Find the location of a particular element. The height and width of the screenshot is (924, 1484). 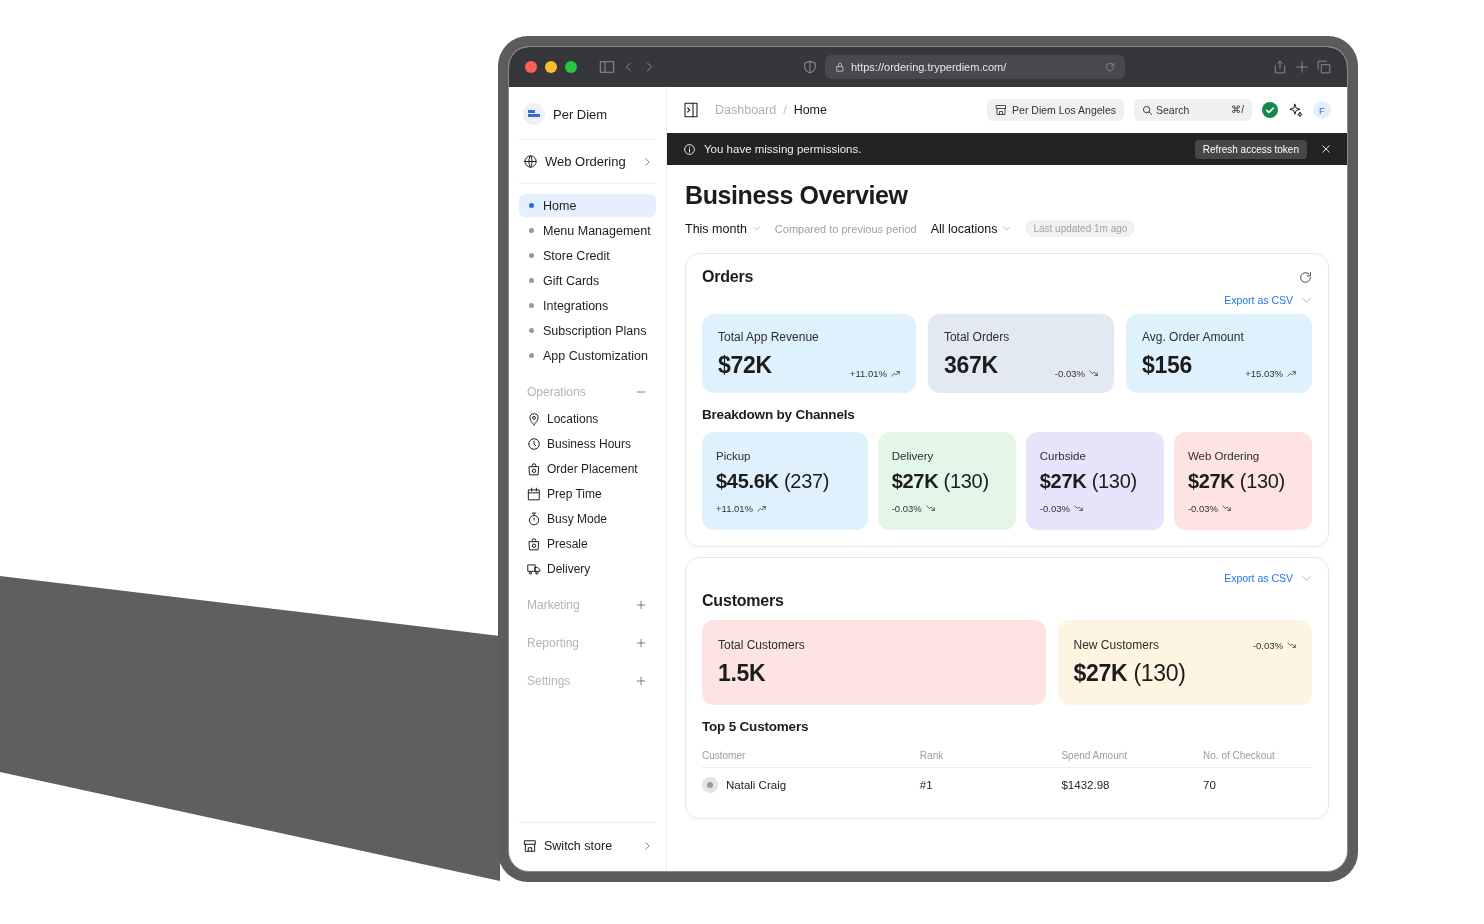

change-value: +15.03% is located at coordinates (1264, 373).